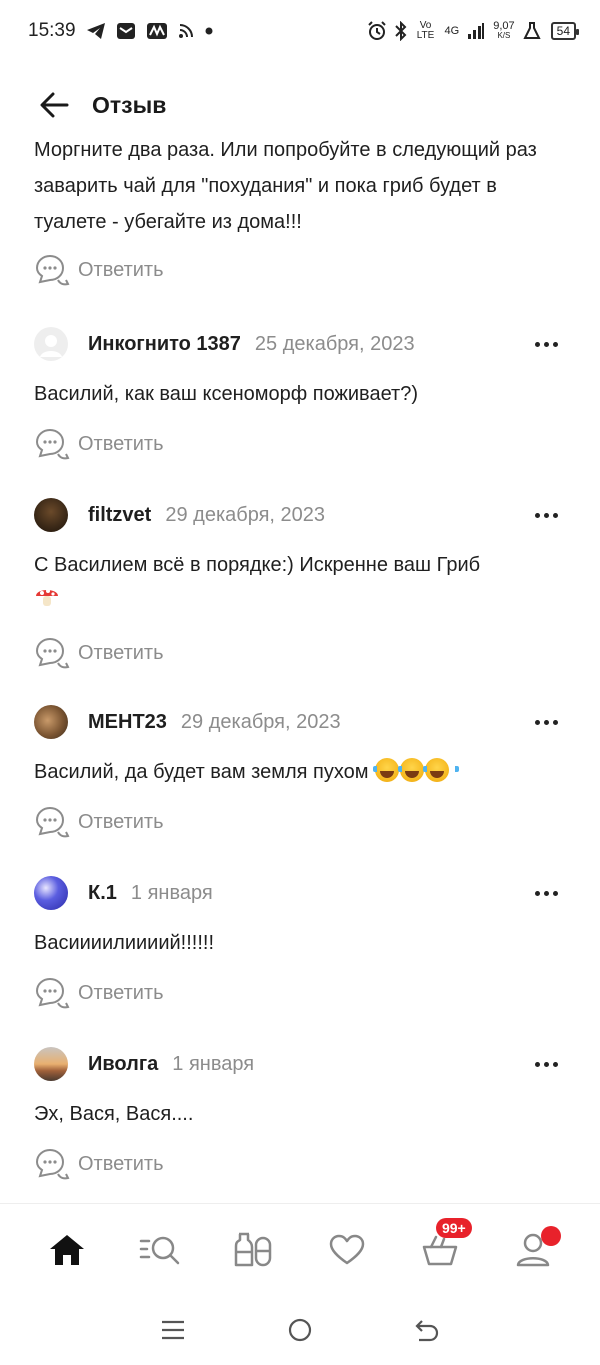 The image size is (600, 1365). I want to click on volte-indicator: Vo LTE, so click(425, 30).